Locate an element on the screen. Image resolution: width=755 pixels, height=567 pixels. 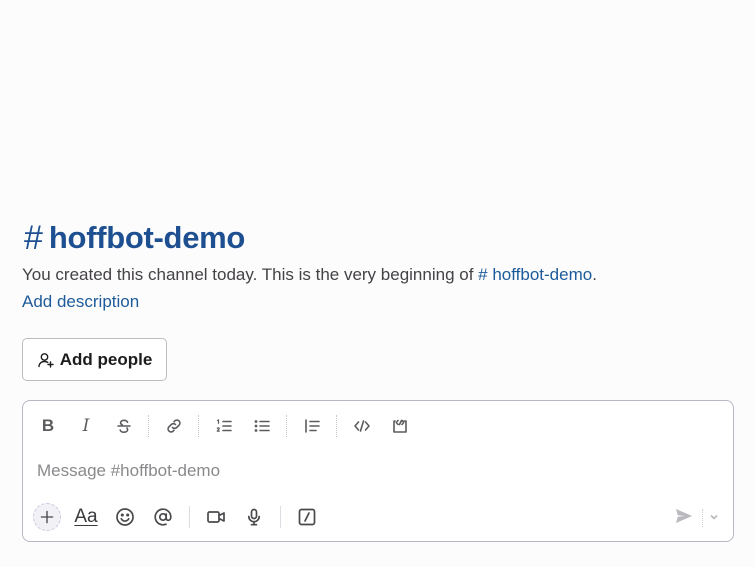
attach-button is located at coordinates (47, 517).